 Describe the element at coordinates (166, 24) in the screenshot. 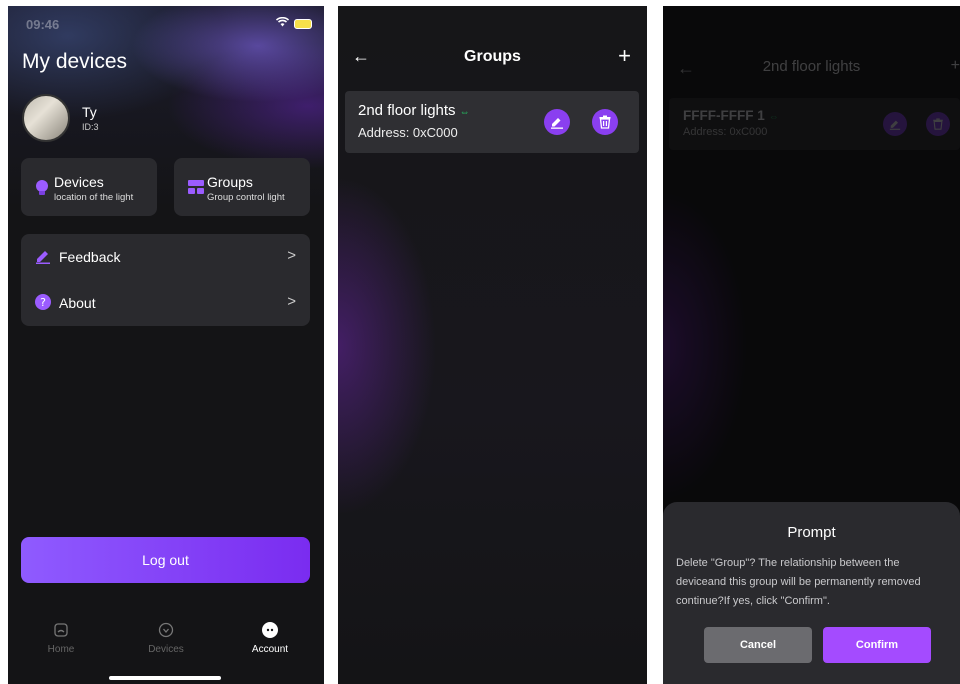

I see `status-bar: 09:46` at that location.